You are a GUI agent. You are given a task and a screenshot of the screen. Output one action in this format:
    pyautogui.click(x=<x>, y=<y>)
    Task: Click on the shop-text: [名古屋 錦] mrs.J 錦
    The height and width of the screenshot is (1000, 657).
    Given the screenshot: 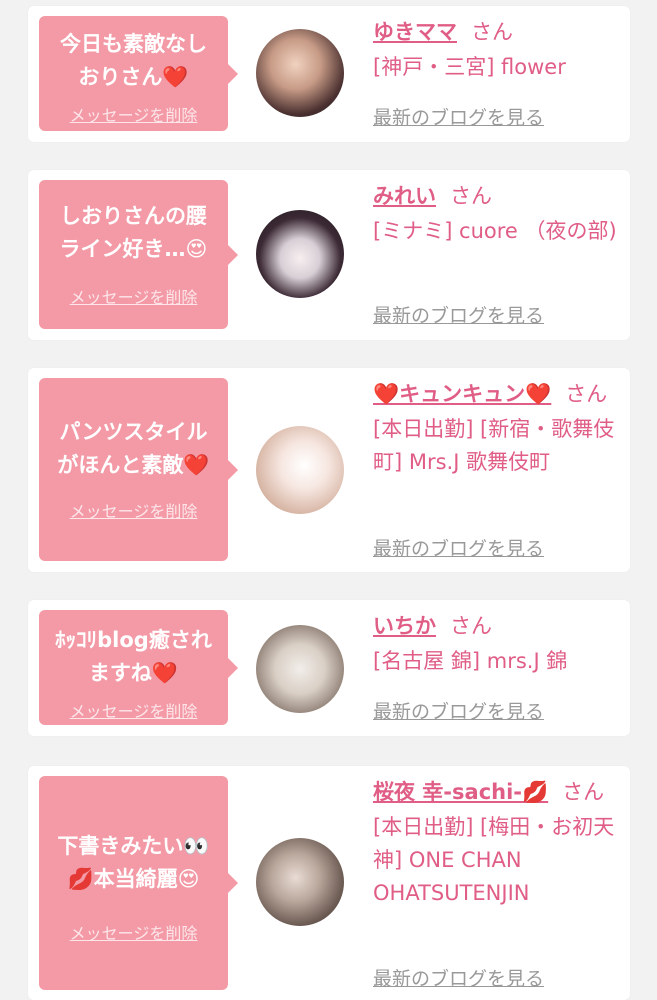 What is the action you would take?
    pyautogui.click(x=470, y=661)
    